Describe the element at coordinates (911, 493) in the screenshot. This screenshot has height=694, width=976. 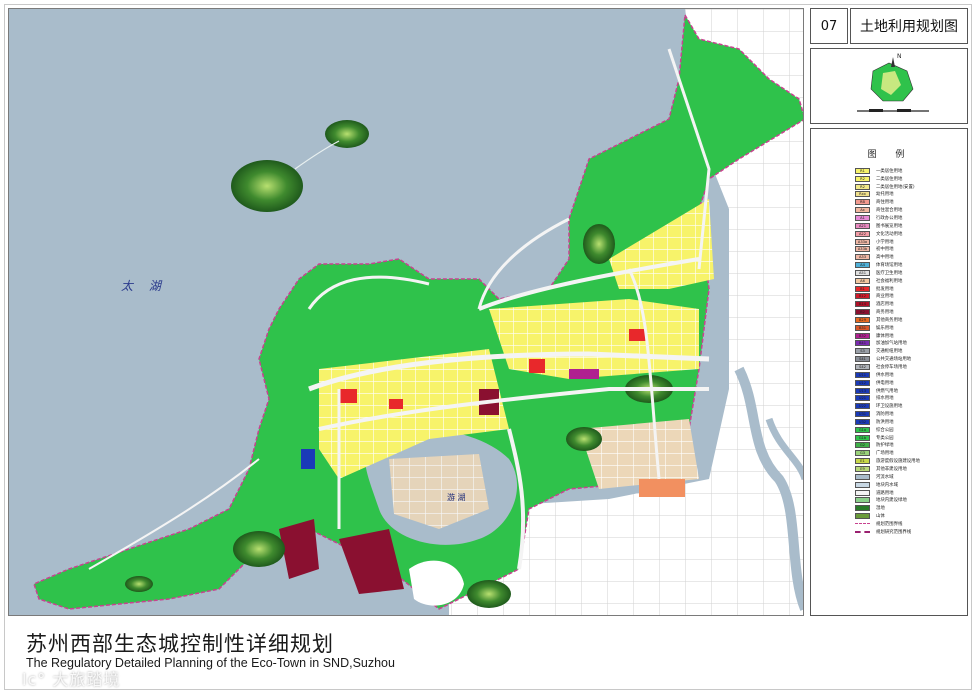
I see `legend-item: 道路用地` at that location.